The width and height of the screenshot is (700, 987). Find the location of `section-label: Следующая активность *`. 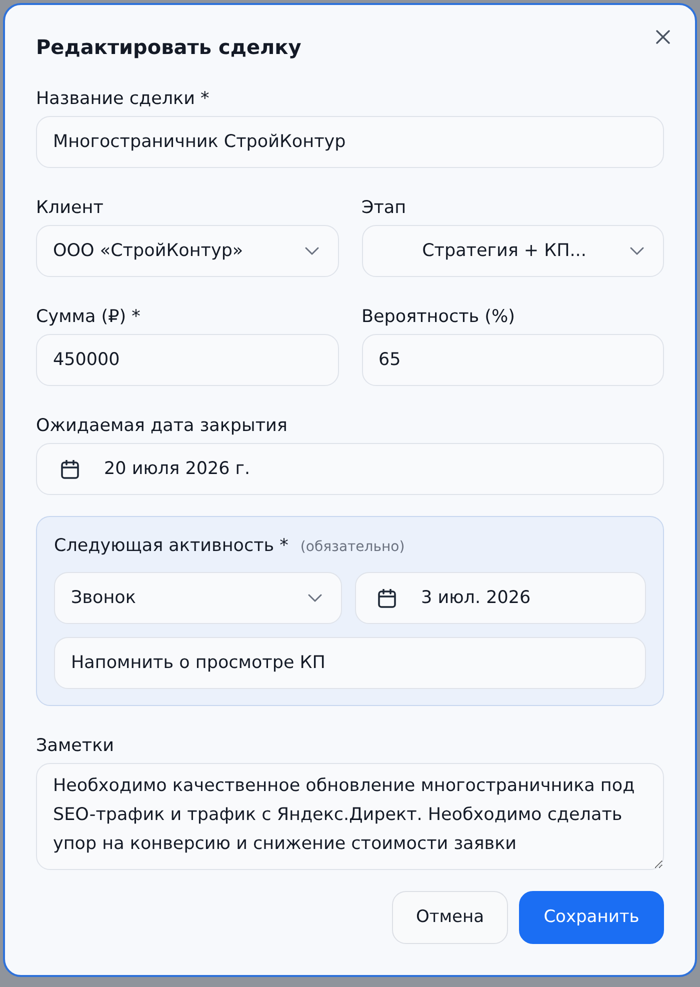

section-label: Следующая активность * is located at coordinates (171, 546).